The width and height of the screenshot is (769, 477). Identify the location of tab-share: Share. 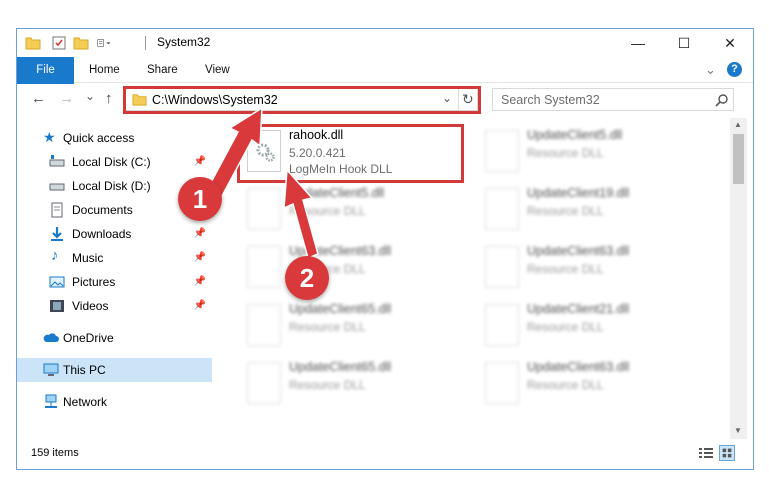
(162, 70).